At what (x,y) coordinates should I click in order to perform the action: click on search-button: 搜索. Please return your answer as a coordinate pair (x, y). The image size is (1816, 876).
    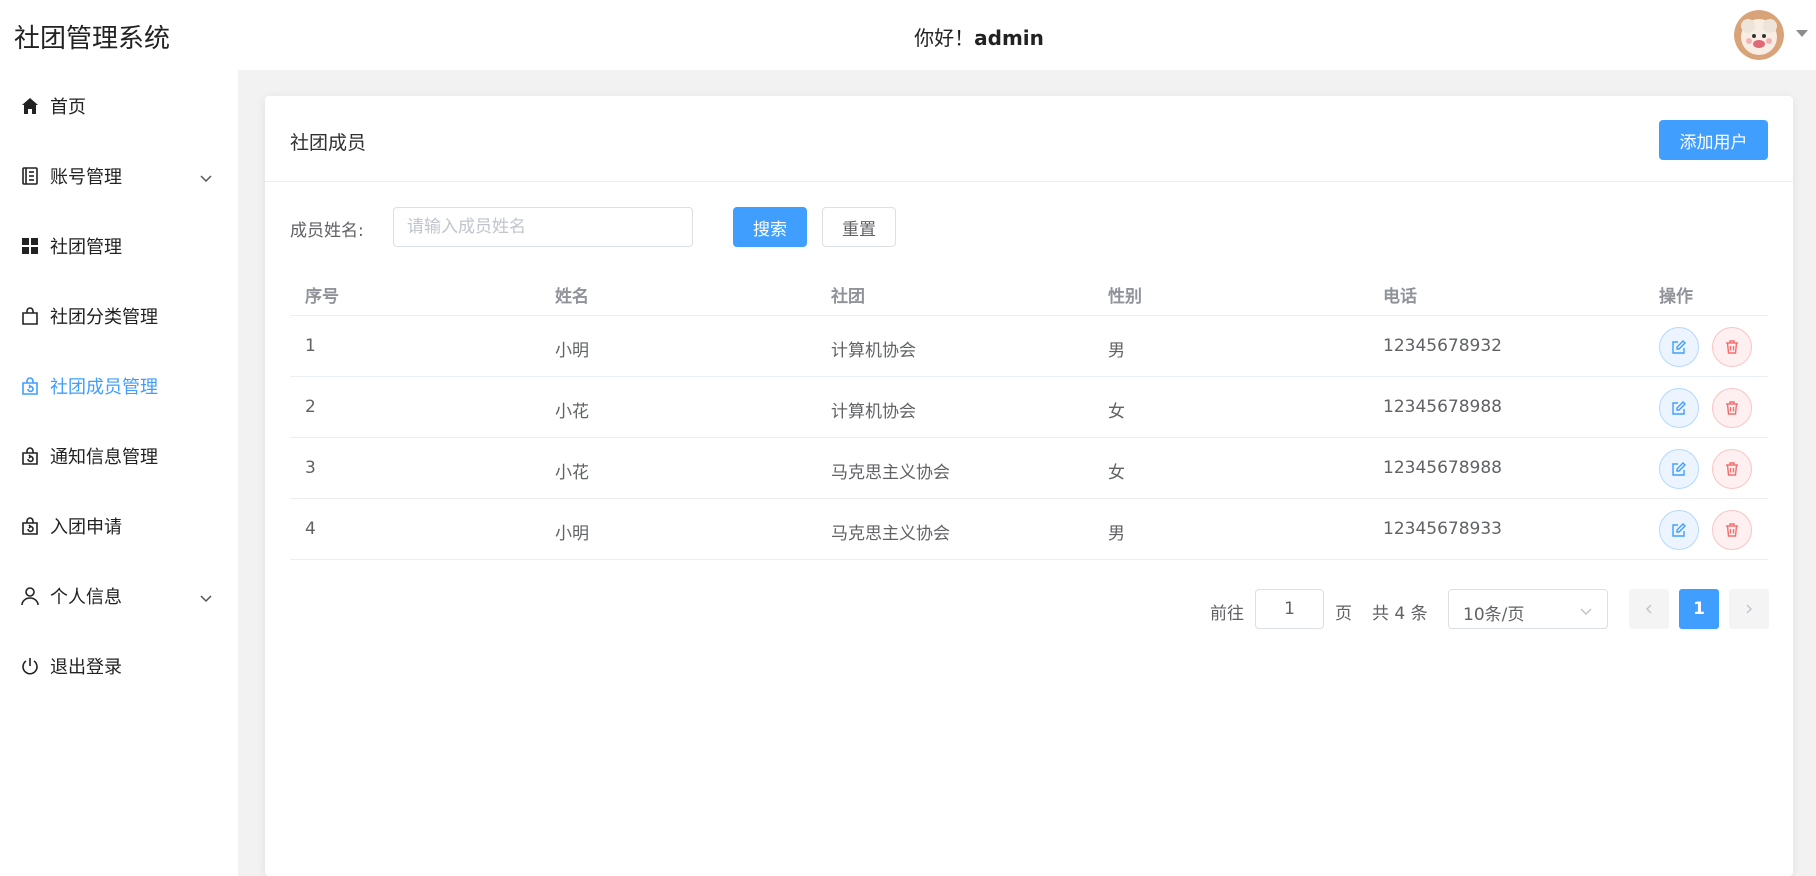
    Looking at the image, I should click on (770, 227).